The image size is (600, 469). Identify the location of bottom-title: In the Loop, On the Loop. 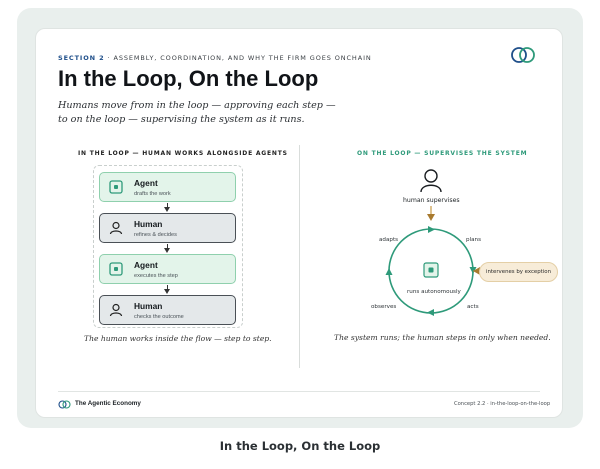
(300, 446).